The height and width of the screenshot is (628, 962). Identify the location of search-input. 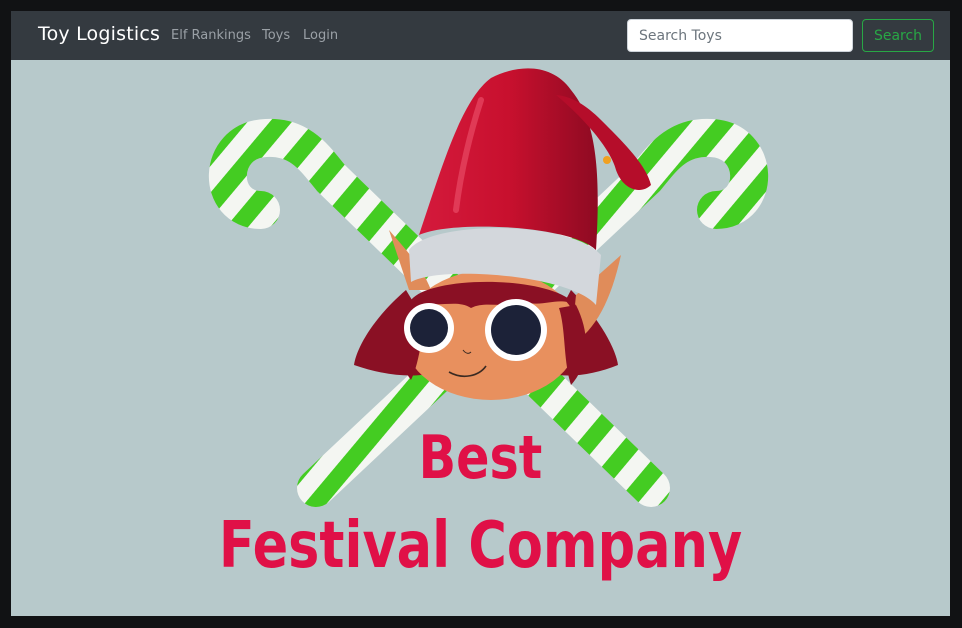
(740, 35).